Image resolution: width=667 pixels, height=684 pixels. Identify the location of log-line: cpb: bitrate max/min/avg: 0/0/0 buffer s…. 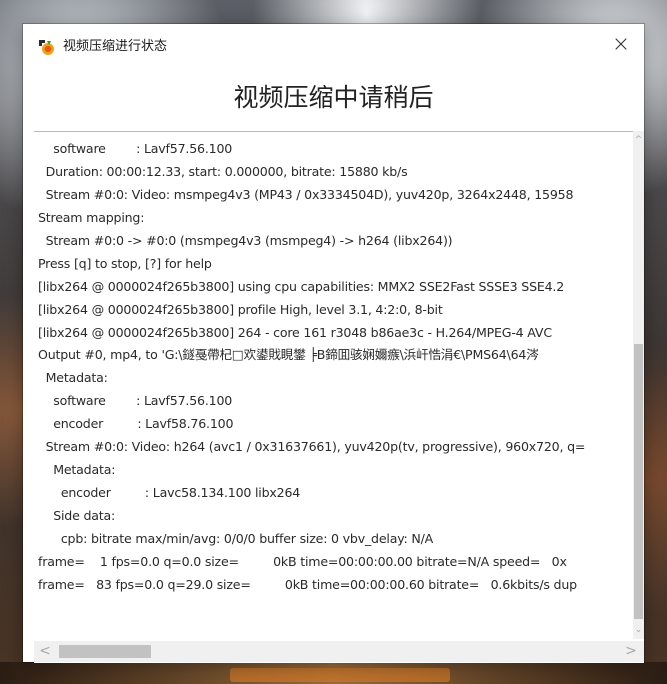
(236, 538).